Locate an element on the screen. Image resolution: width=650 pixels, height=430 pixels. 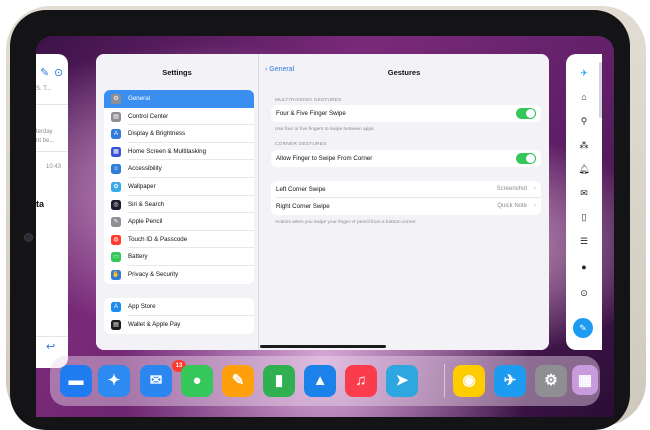
section-header: MULTITASKING GESTURES is located at coordinates (308, 100).